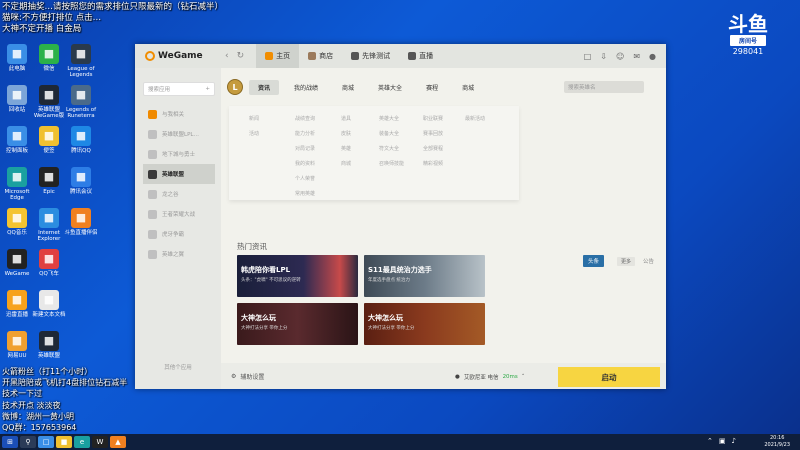 This screenshot has width=800, height=450. I want to click on sidebar-item: 英雄之翼, so click(179, 254).